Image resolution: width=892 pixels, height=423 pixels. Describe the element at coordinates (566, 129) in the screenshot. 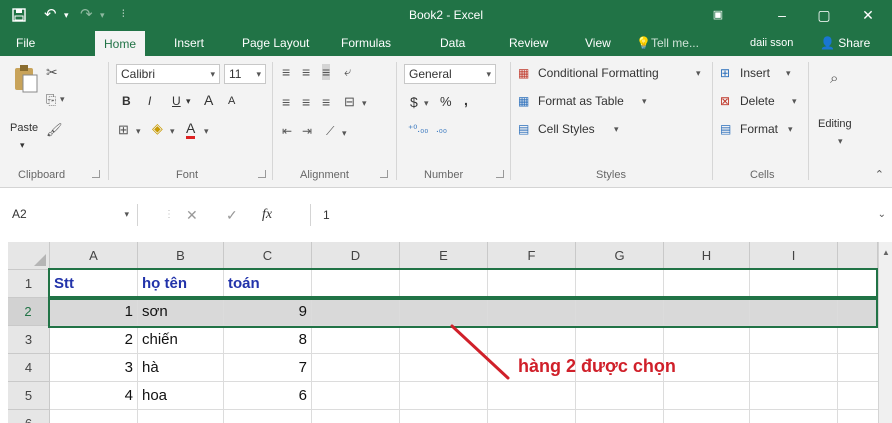

I see `cell-styles-button: Cell Styles` at that location.